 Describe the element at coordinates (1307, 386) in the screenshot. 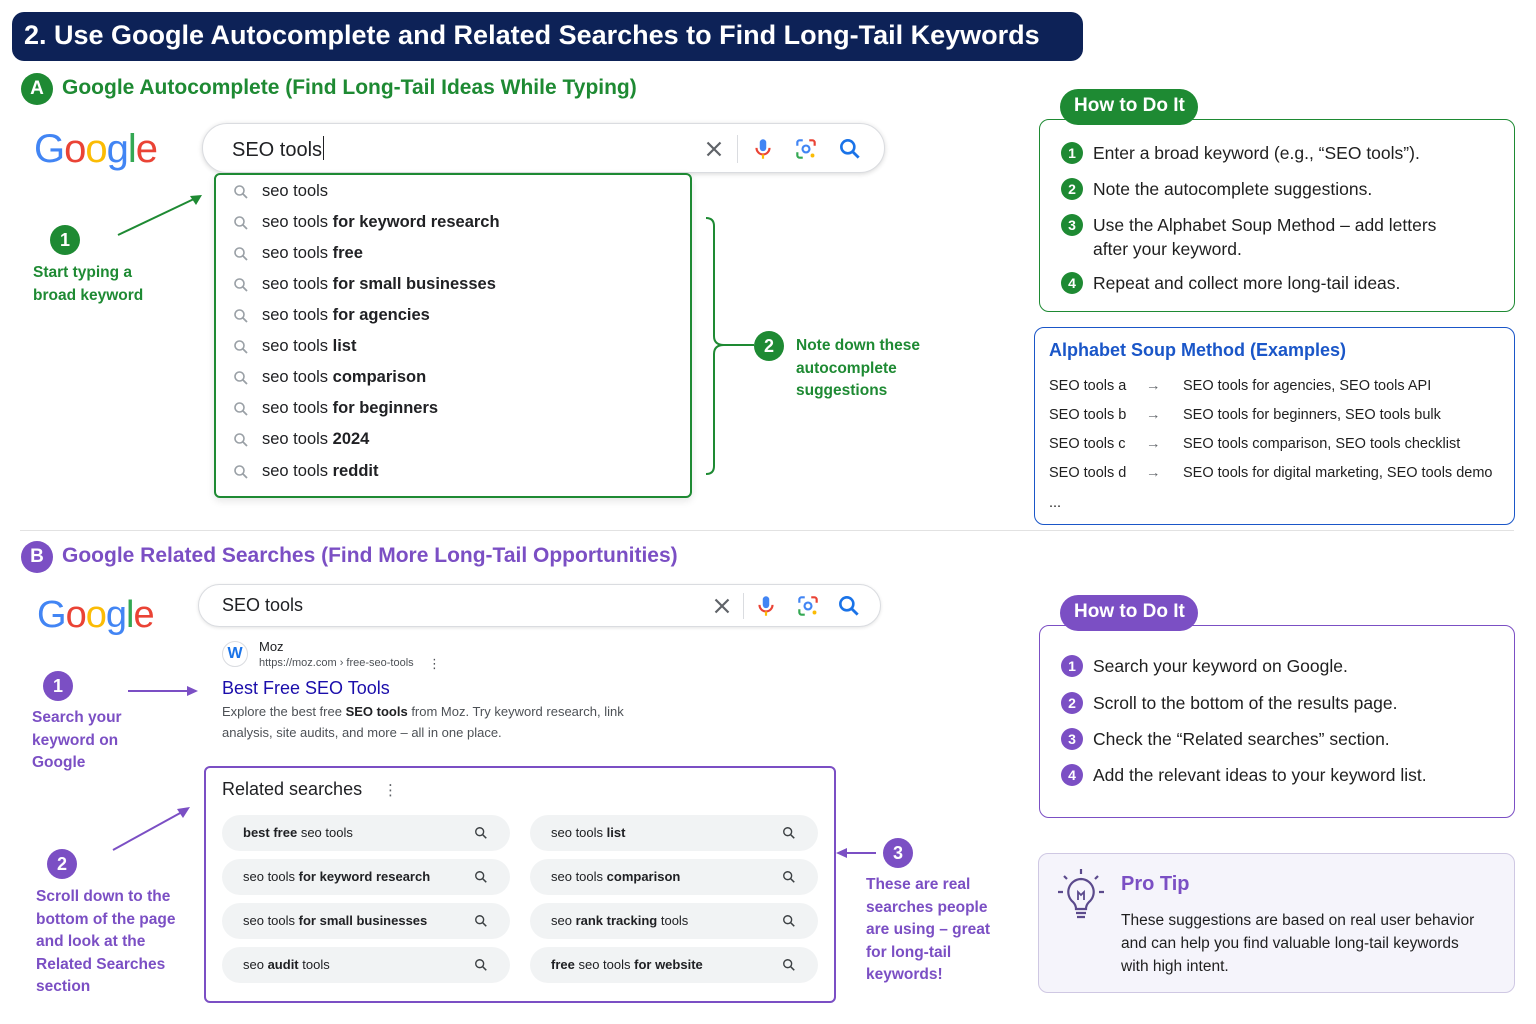

I see `alphabet-results: SEO tools for agencies, SEO tools API` at that location.